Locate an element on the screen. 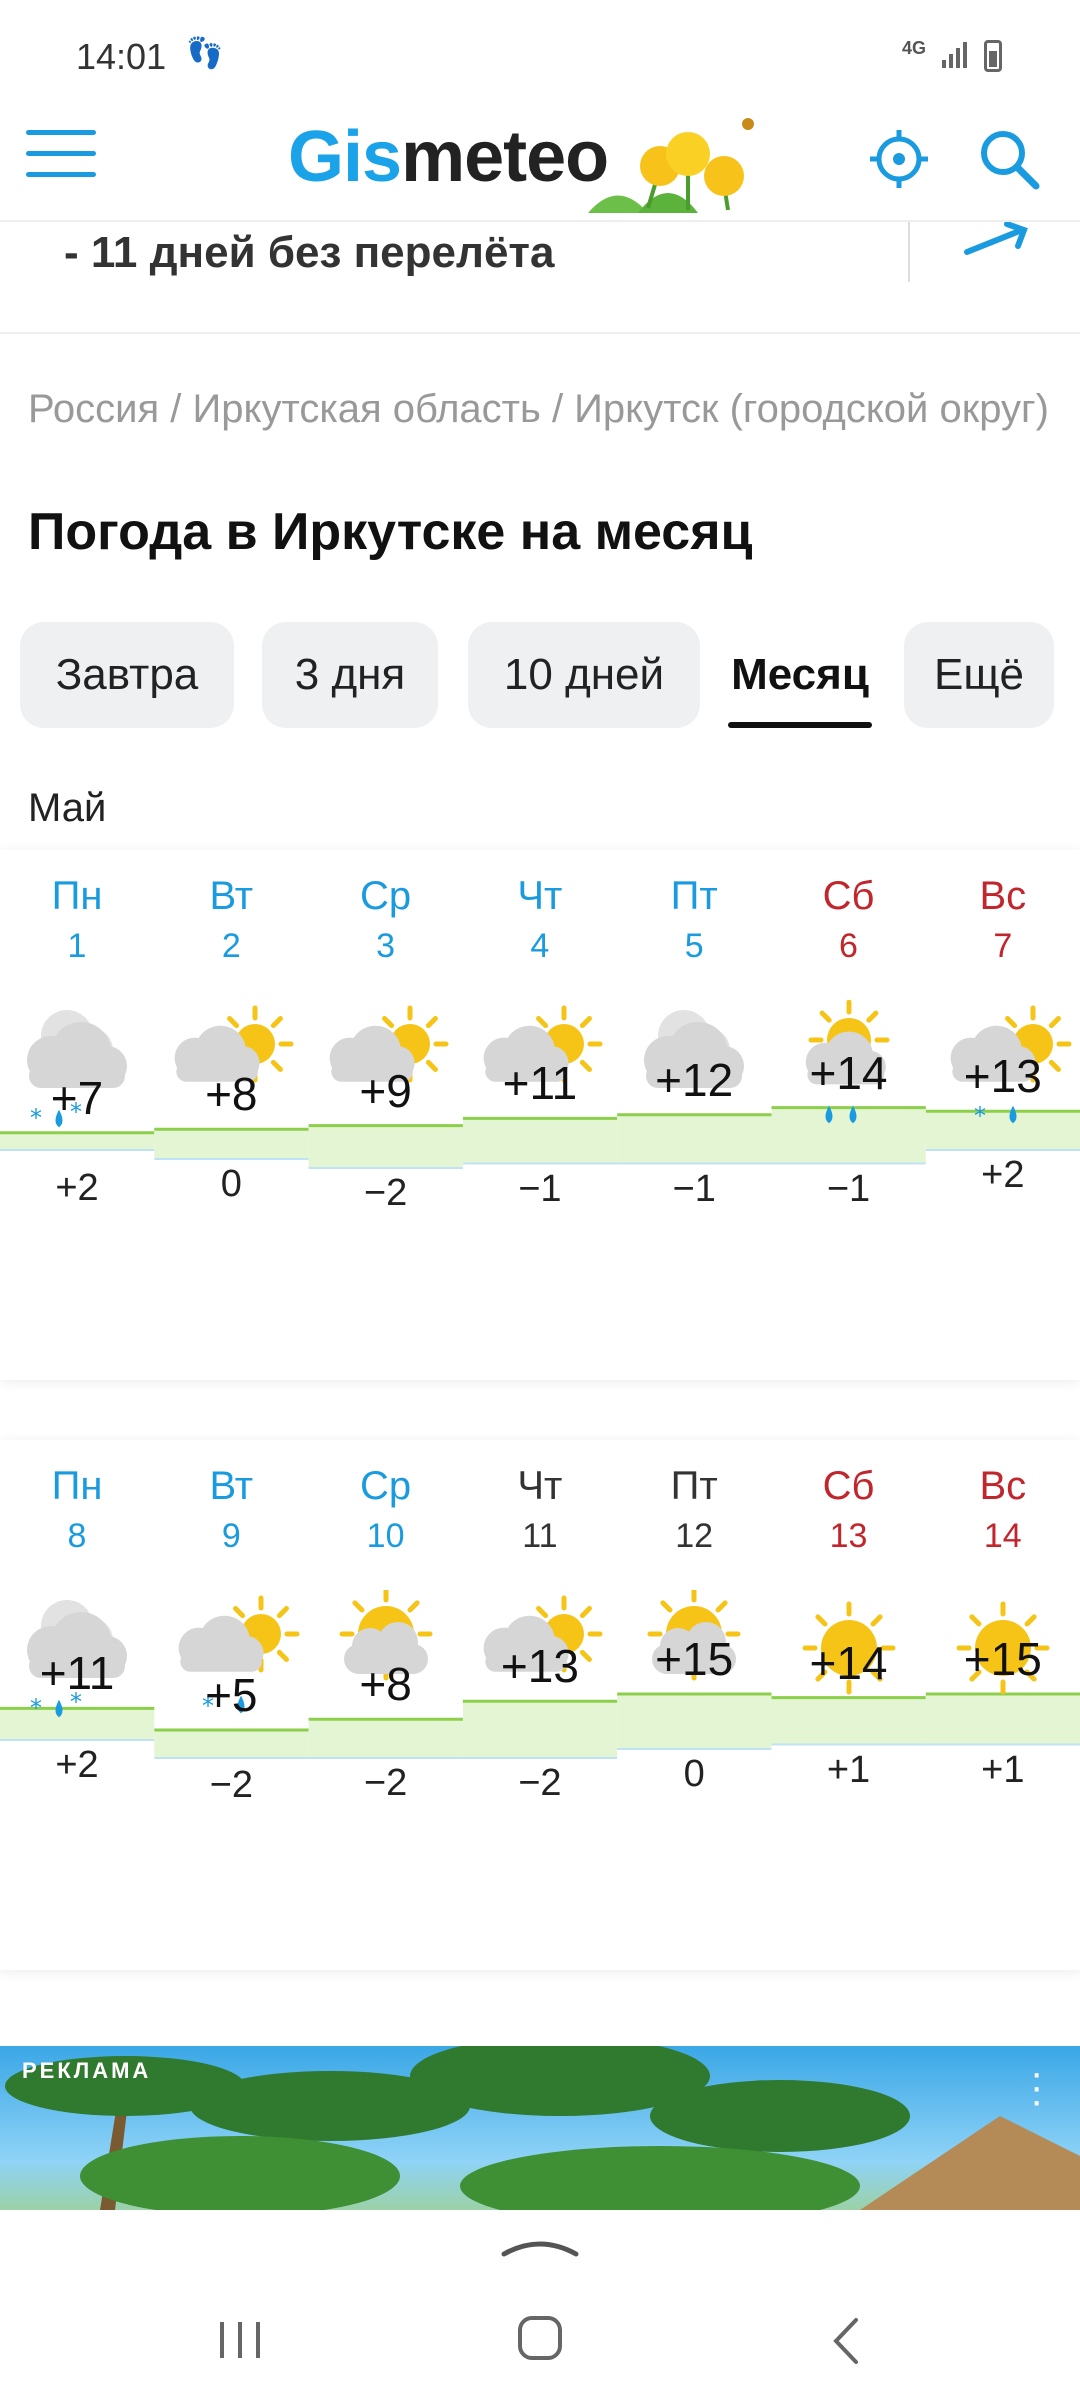  hamburger-menu-icon is located at coordinates (61, 154).